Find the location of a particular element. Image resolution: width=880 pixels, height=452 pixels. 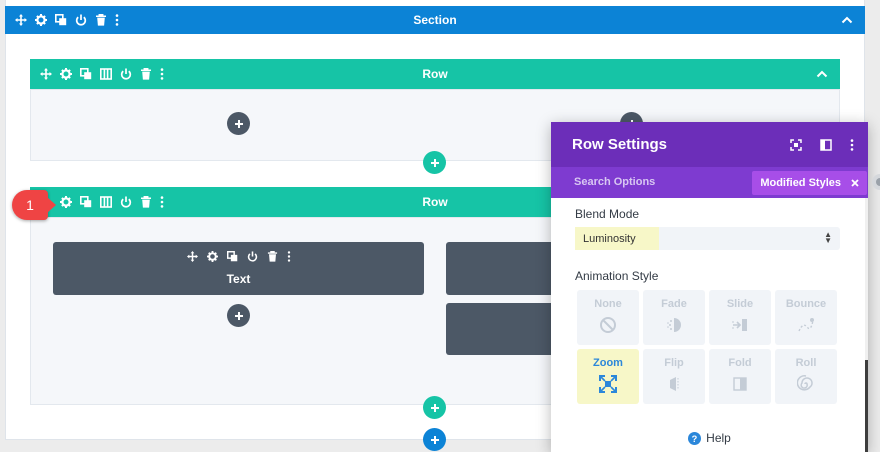

select-arrows-icon: ▲ ▼ is located at coordinates (828, 237).